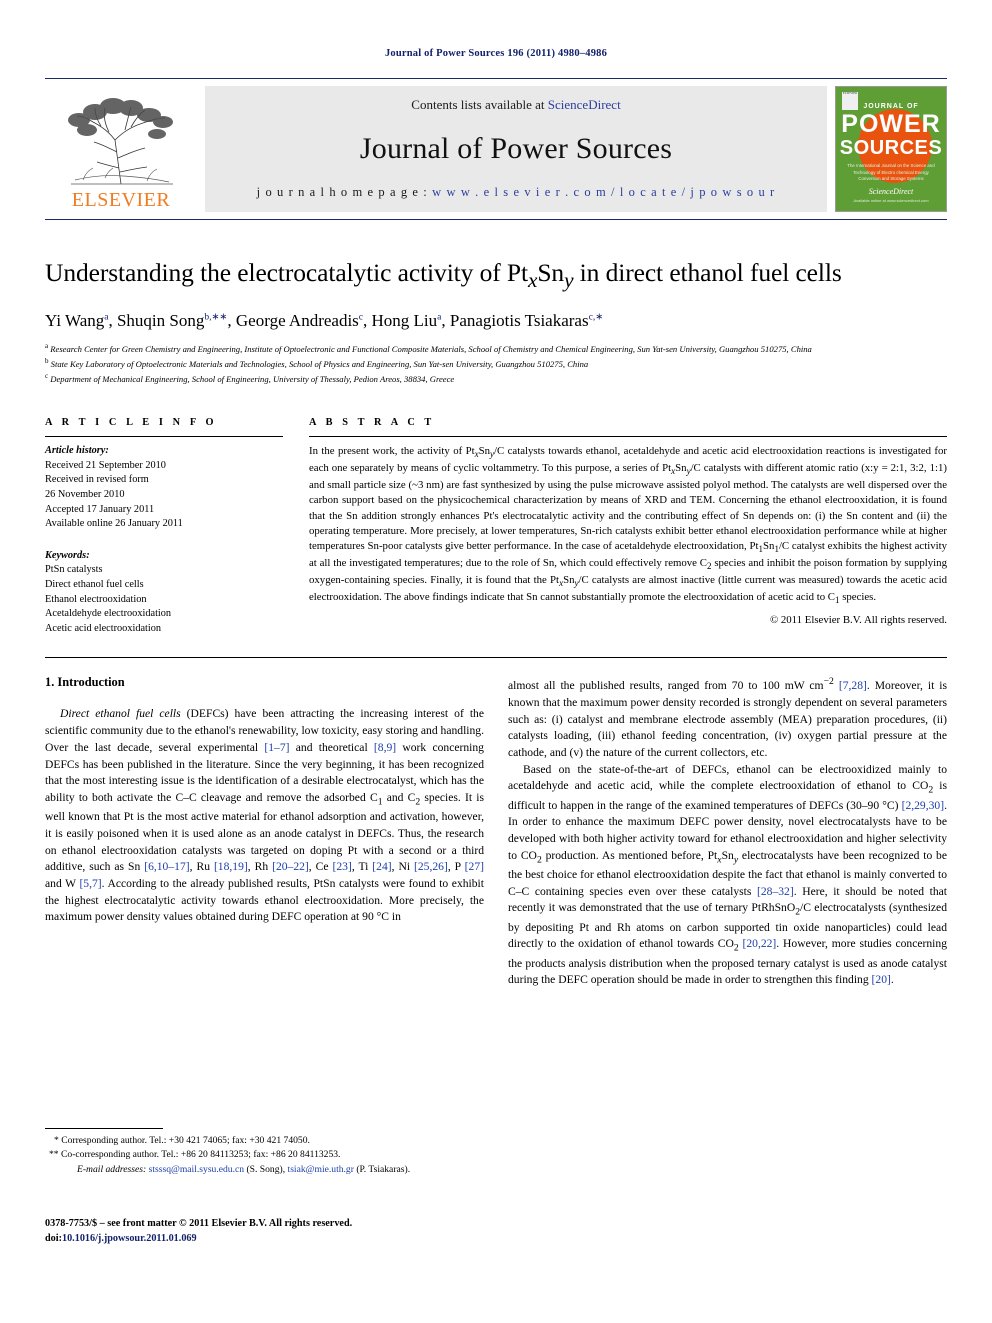 This screenshot has width=992, height=1323. I want to click on email-link-song: stsssq@mail.sysu.edu.cn, so click(196, 1169).